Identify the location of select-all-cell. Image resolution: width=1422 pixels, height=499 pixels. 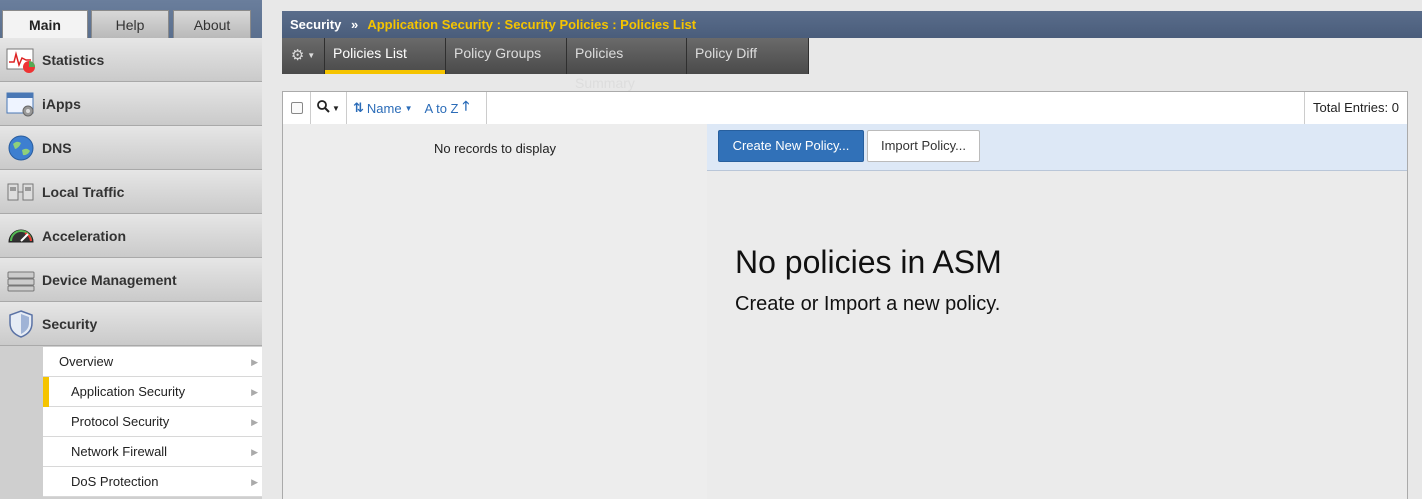
(297, 108).